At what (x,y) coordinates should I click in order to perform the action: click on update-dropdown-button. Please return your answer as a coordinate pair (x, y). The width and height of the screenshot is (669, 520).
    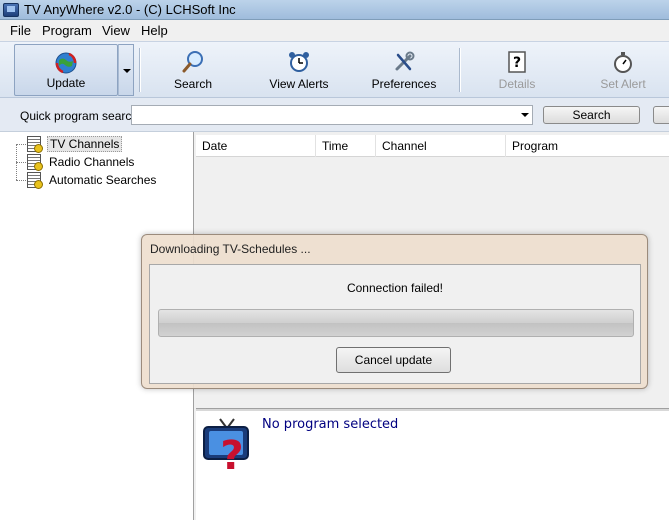
    Looking at the image, I should click on (126, 70).